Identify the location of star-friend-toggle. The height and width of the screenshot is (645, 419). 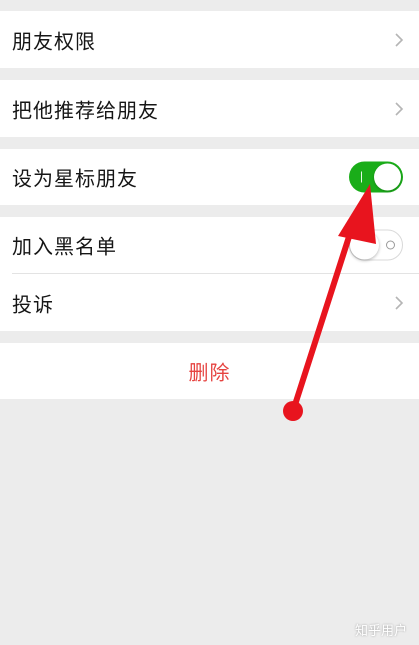
(376, 177).